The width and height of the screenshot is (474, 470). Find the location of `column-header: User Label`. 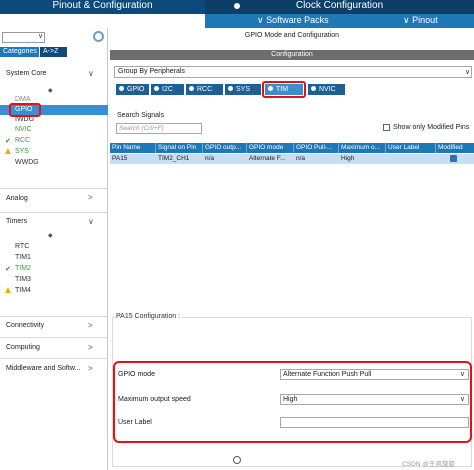

column-header: User Label is located at coordinates (411, 148).